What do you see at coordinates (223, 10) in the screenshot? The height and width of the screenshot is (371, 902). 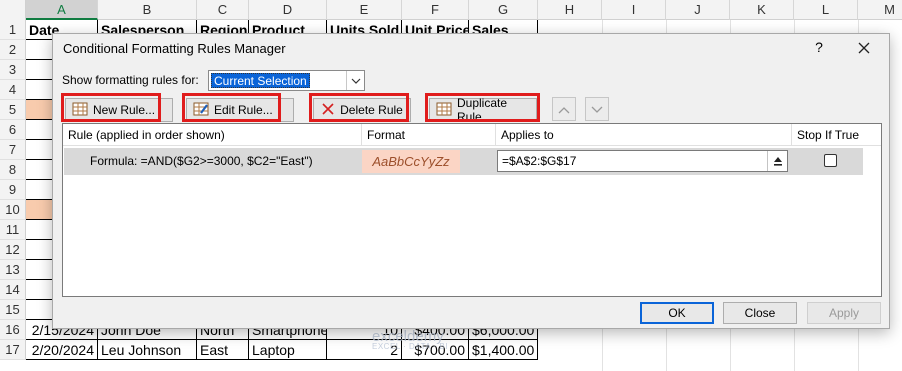 I see `column-header-c: C` at bounding box center [223, 10].